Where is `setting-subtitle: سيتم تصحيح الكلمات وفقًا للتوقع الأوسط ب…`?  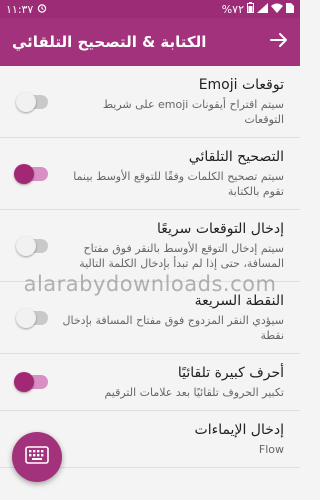 setting-subtitle: سيتم تصحيح الكلمات وفقًا للتوقع الأوسط ب… is located at coordinates (178, 184).